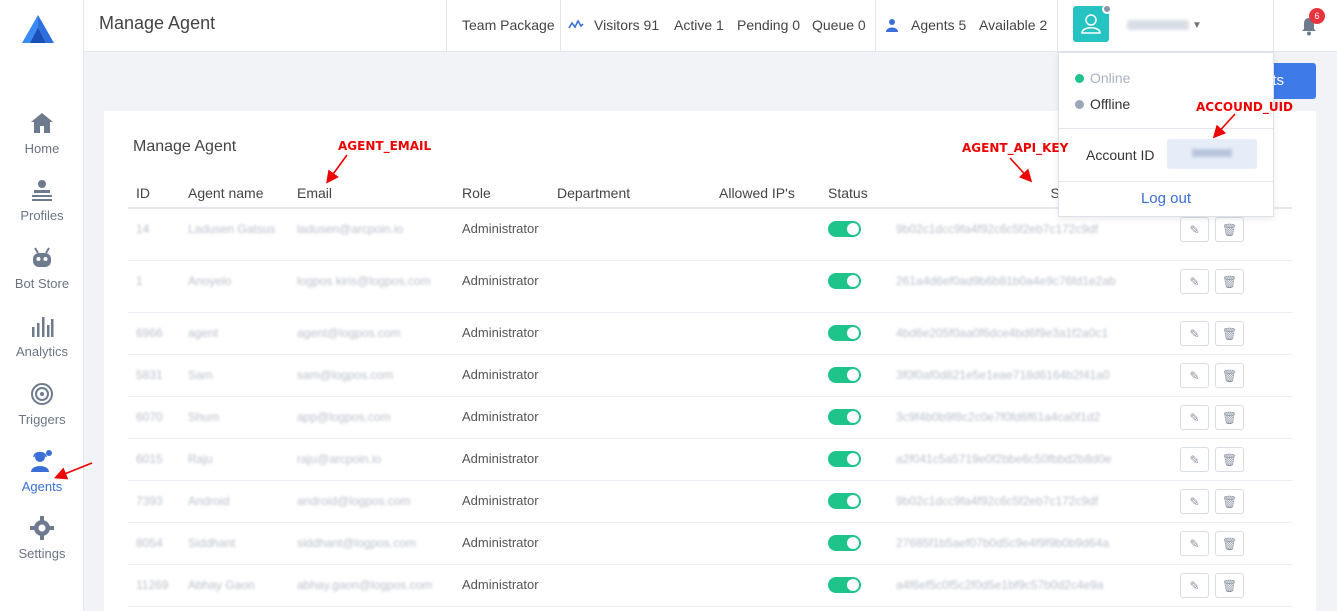 The width and height of the screenshot is (1337, 611). What do you see at coordinates (1317, 16) in the screenshot?
I see `notification-badge: 6` at bounding box center [1317, 16].